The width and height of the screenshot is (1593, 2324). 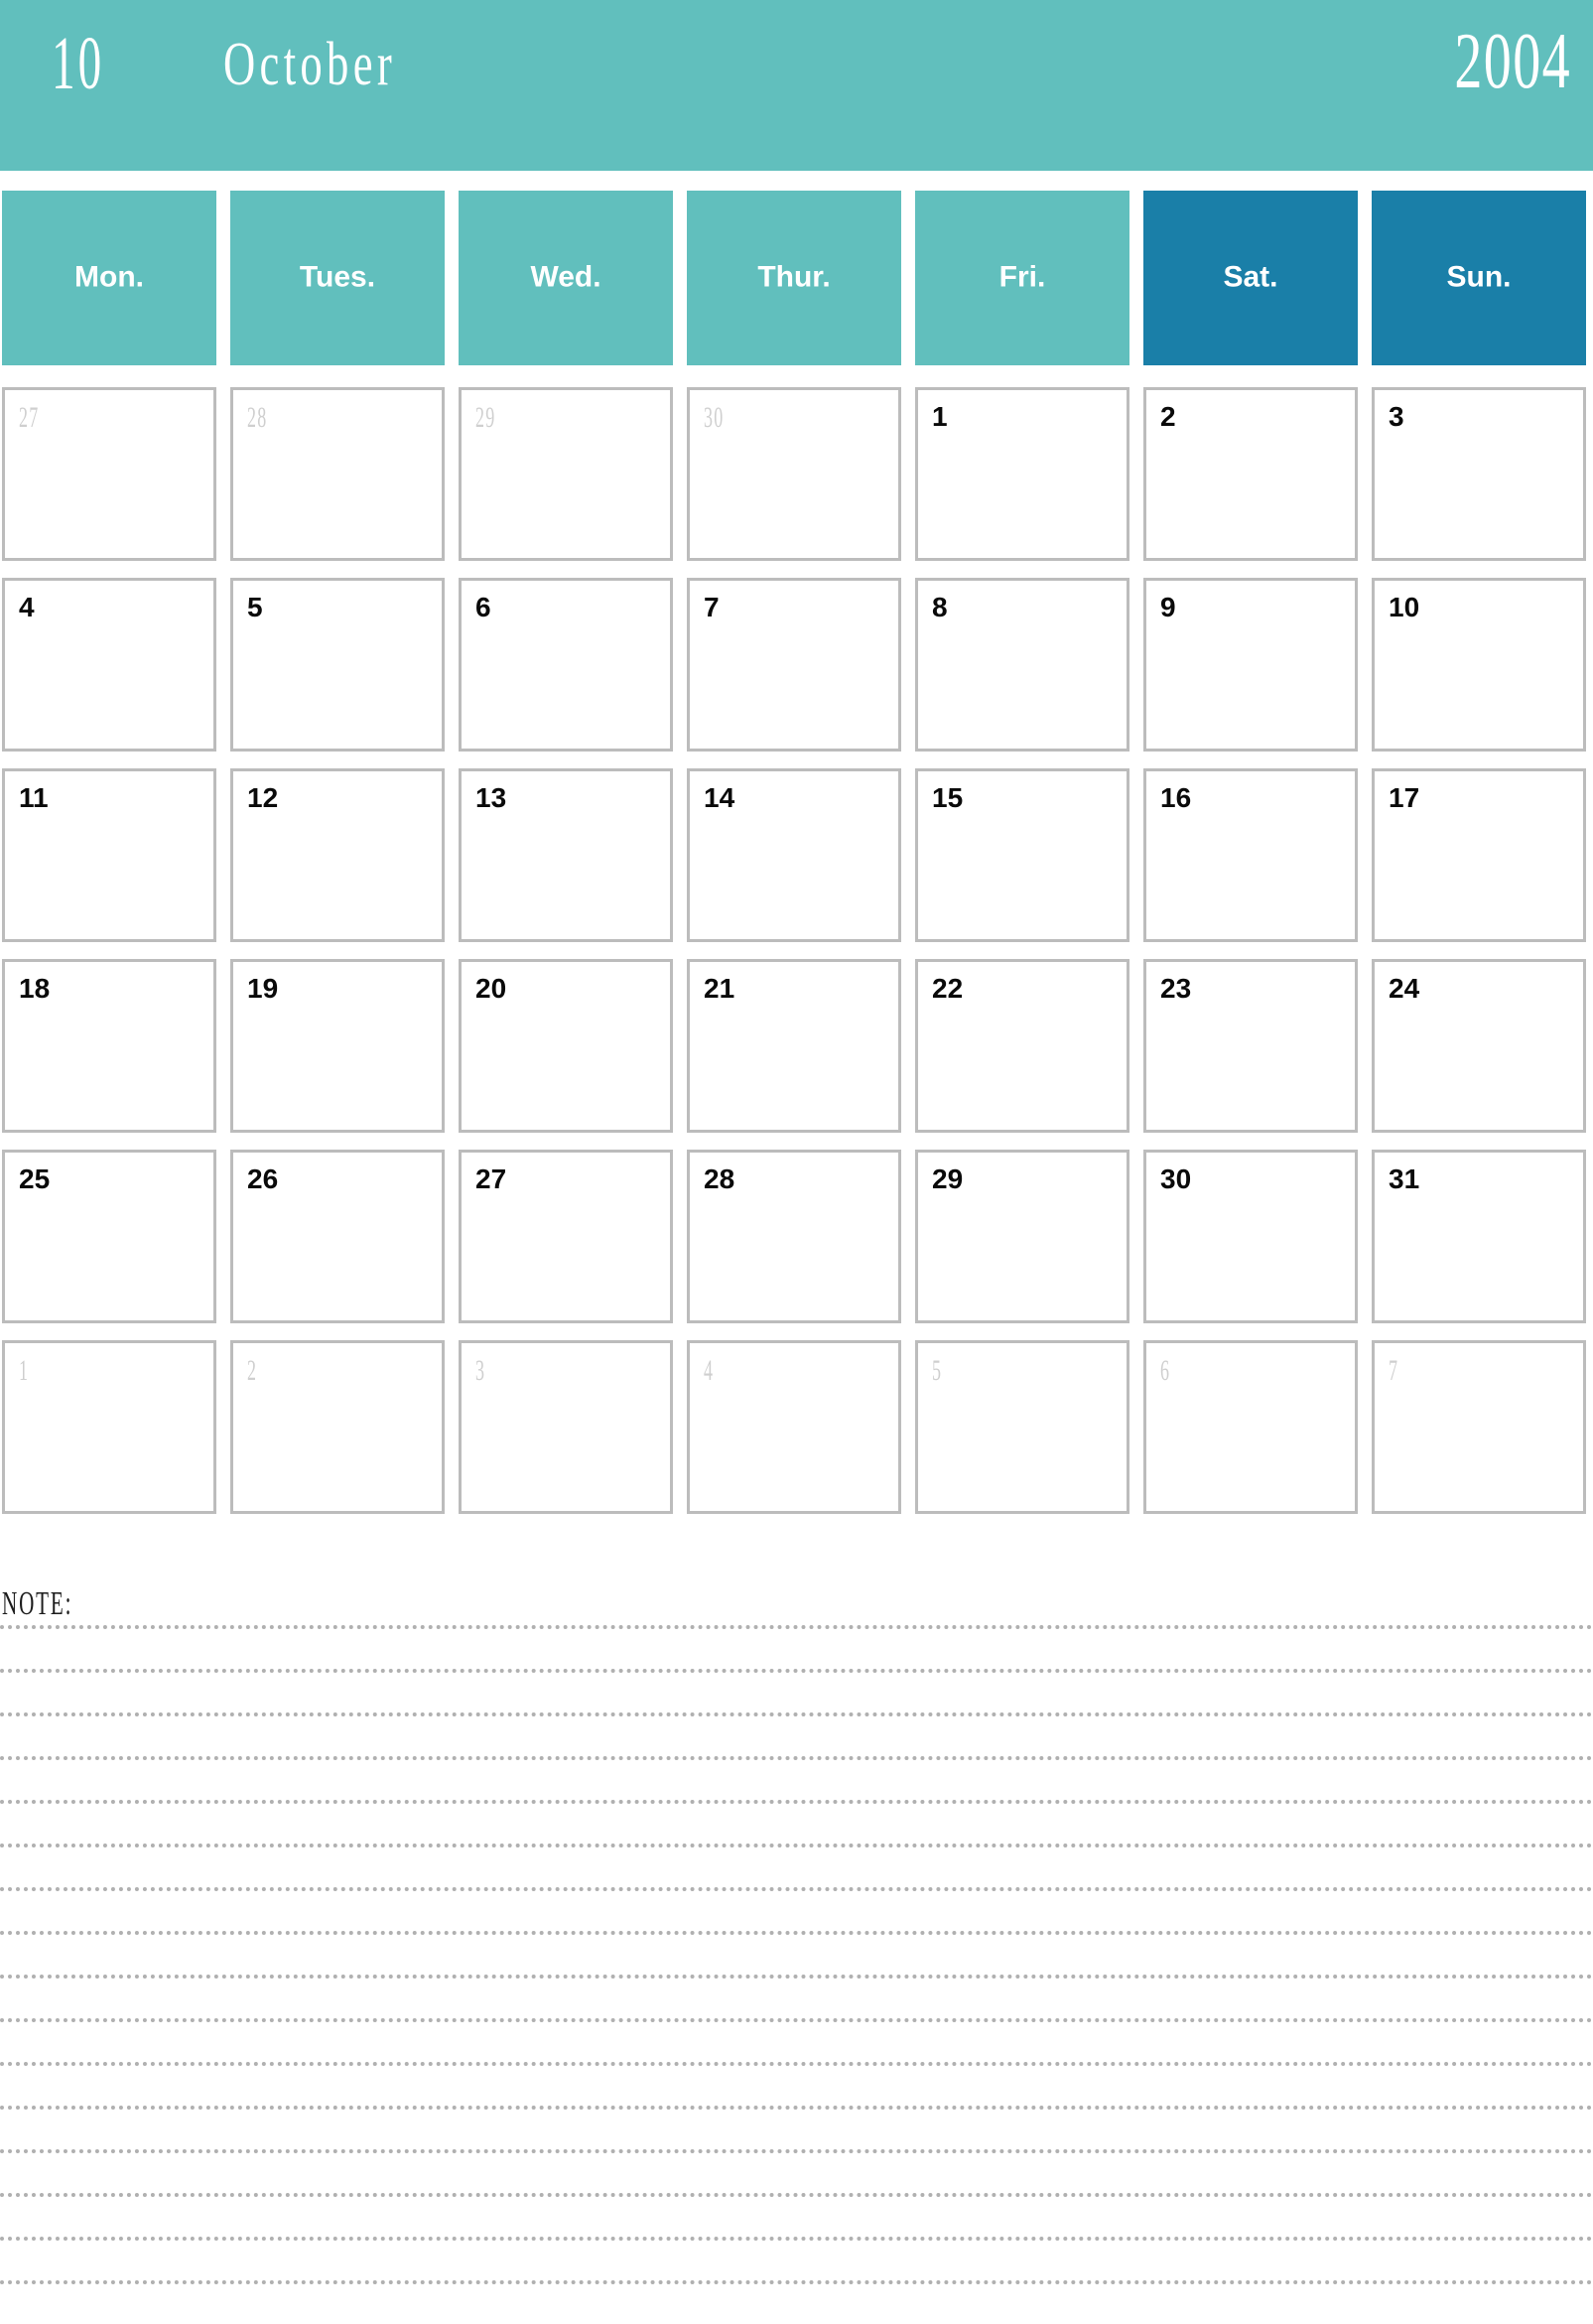 What do you see at coordinates (263, 1179) in the screenshot?
I see `day-number: 26` at bounding box center [263, 1179].